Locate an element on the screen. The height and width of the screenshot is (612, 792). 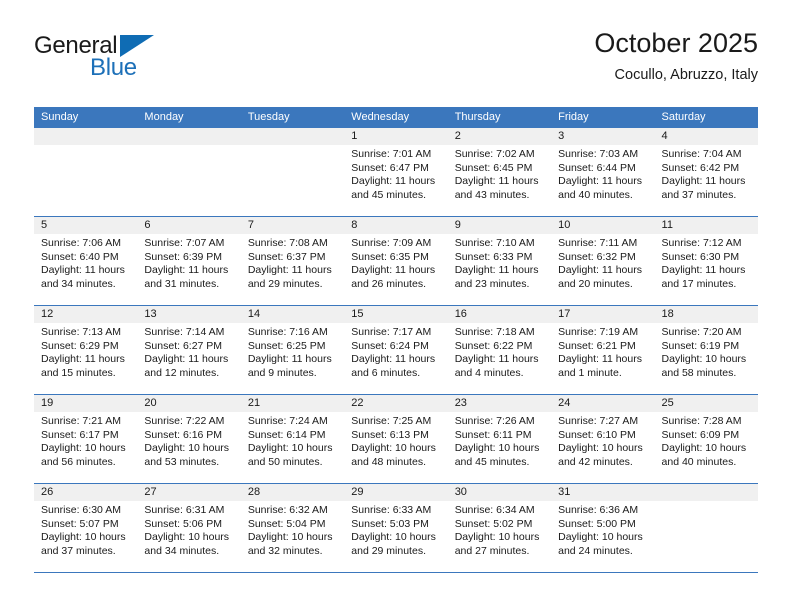
sunrise-text: Sunrise: 7:01 AM is located at coordinates (391, 154).